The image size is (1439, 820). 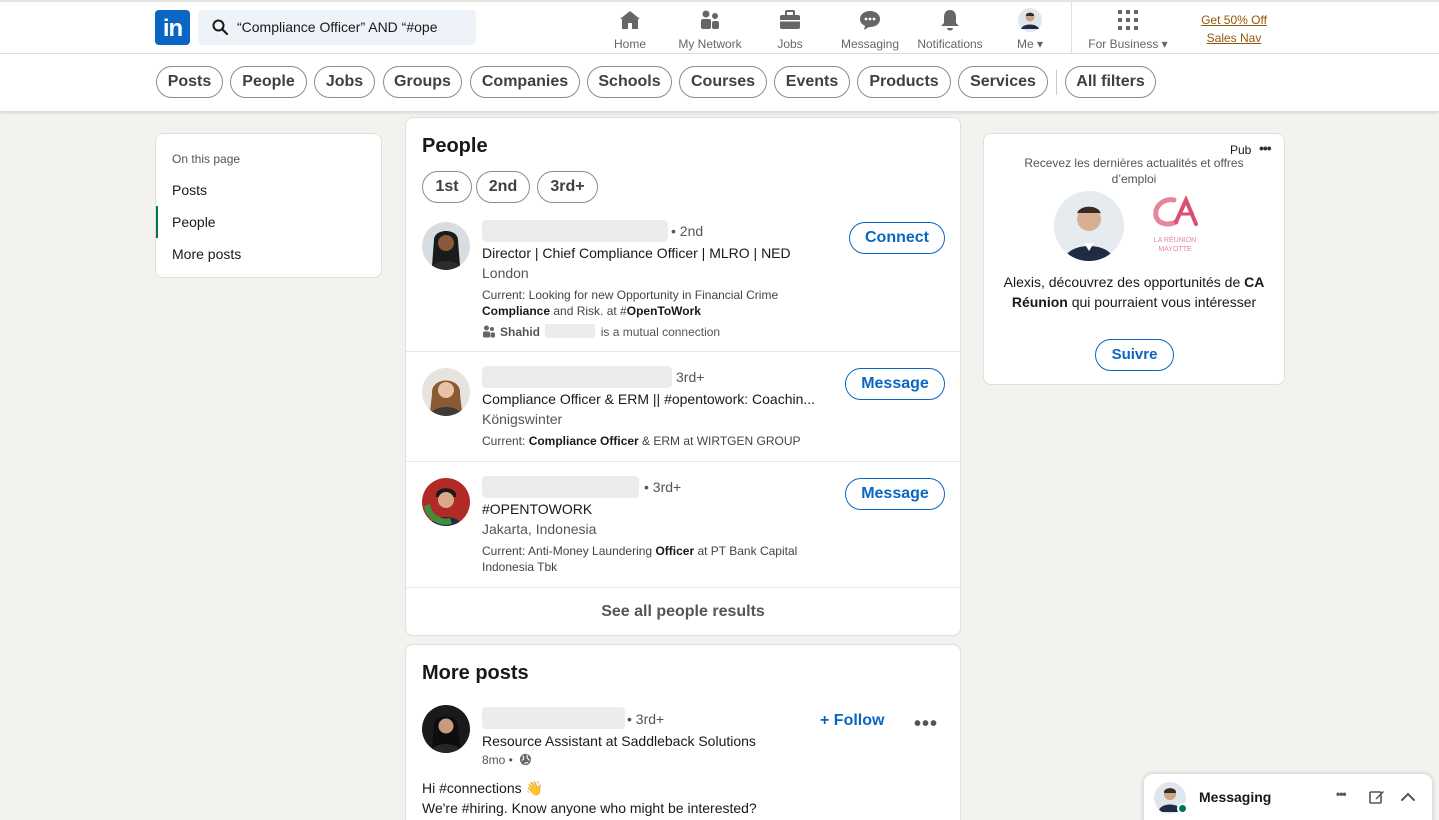 What do you see at coordinates (1288, 796) in the screenshot?
I see `messaging-panel: Messaging •••` at bounding box center [1288, 796].